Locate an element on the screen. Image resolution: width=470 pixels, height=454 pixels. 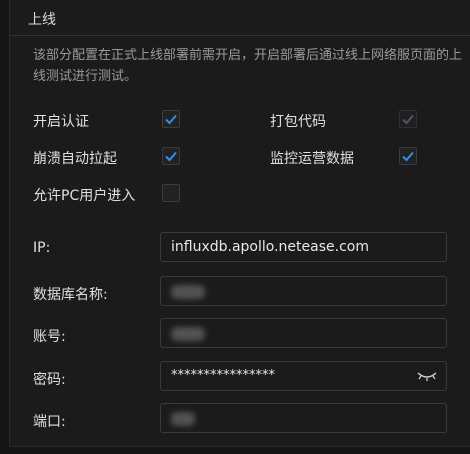
ip-input: influxdb.apollo.netease.com is located at coordinates (303, 247).